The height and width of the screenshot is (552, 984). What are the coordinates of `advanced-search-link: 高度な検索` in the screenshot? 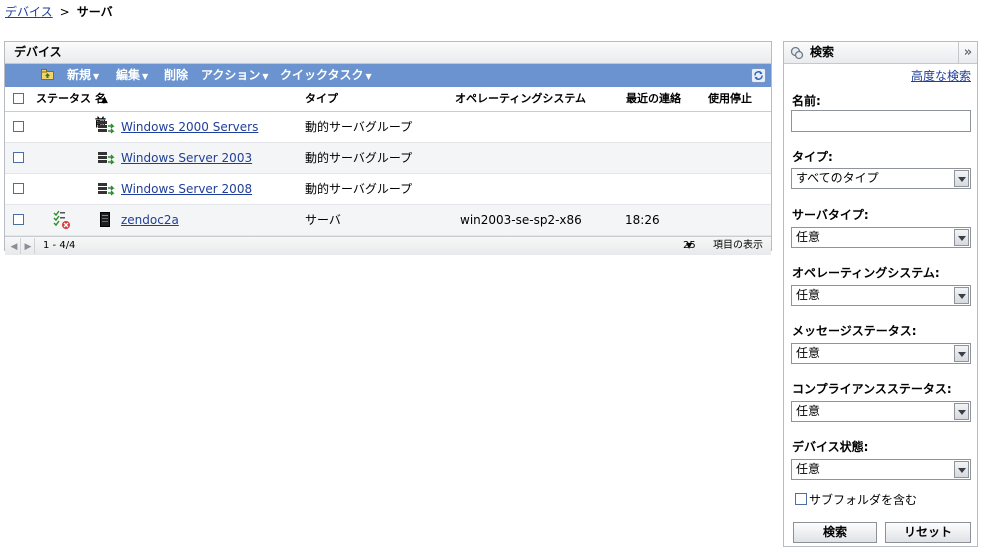 It's located at (941, 75).